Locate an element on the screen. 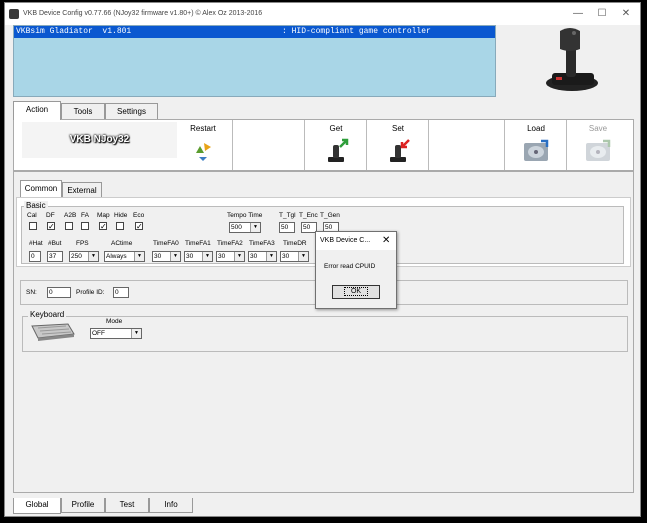 The height and width of the screenshot is (523, 647). recycle-icon is located at coordinates (203, 152).